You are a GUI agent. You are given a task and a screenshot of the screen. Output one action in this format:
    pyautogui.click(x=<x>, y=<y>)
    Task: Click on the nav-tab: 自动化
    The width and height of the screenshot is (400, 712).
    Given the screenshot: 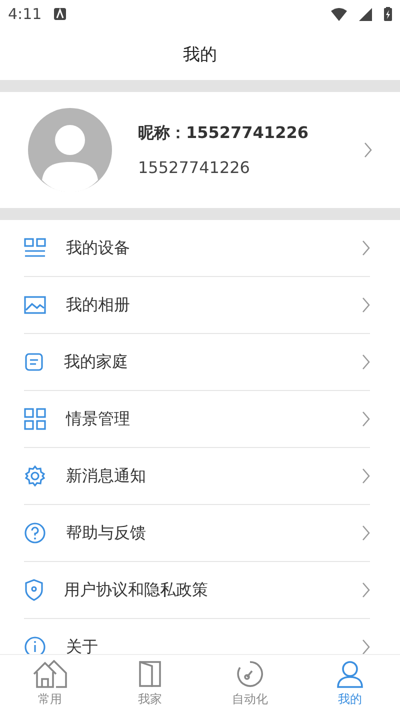 What is the action you would take?
    pyautogui.click(x=250, y=683)
    